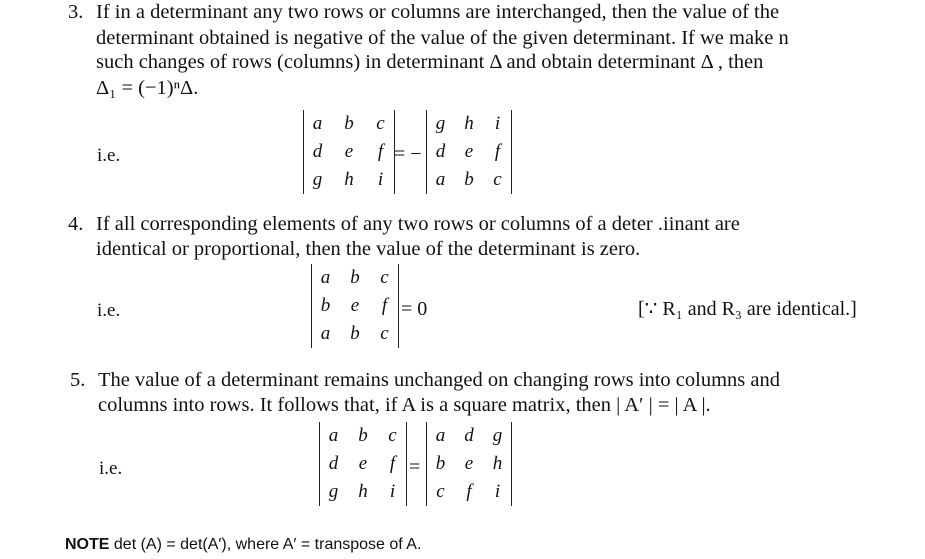  Describe the element at coordinates (76, 12) in the screenshot. I see `item-3-number: 3.` at that location.